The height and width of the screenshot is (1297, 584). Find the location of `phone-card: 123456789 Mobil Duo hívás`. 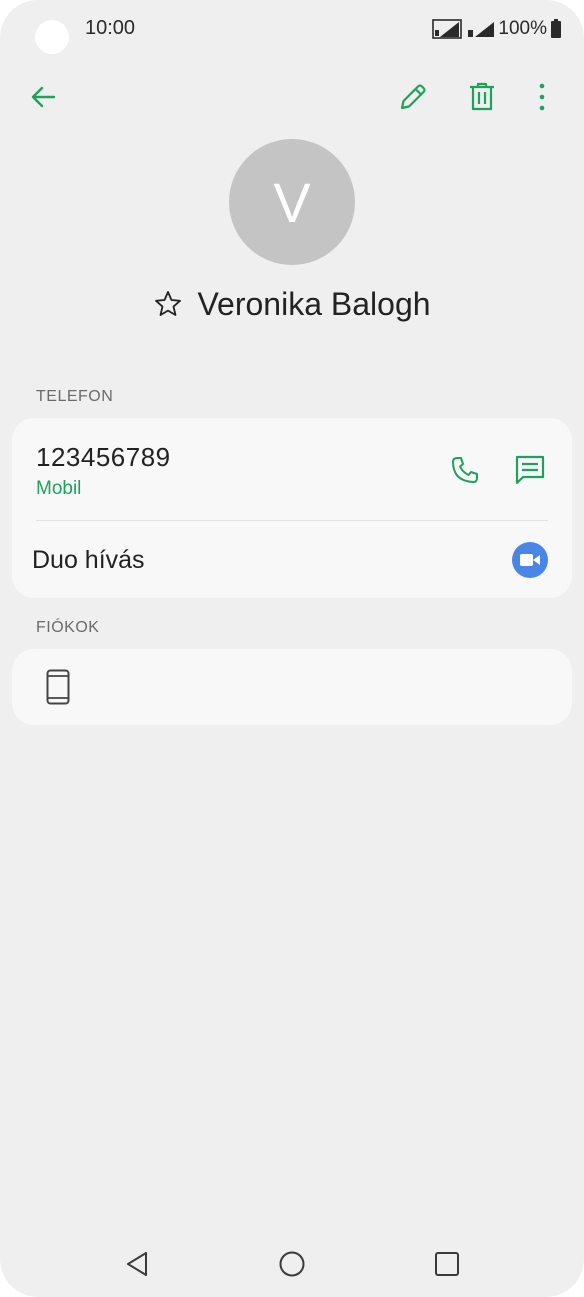

phone-card: 123456789 Mobil Duo hívás is located at coordinates (292, 508).